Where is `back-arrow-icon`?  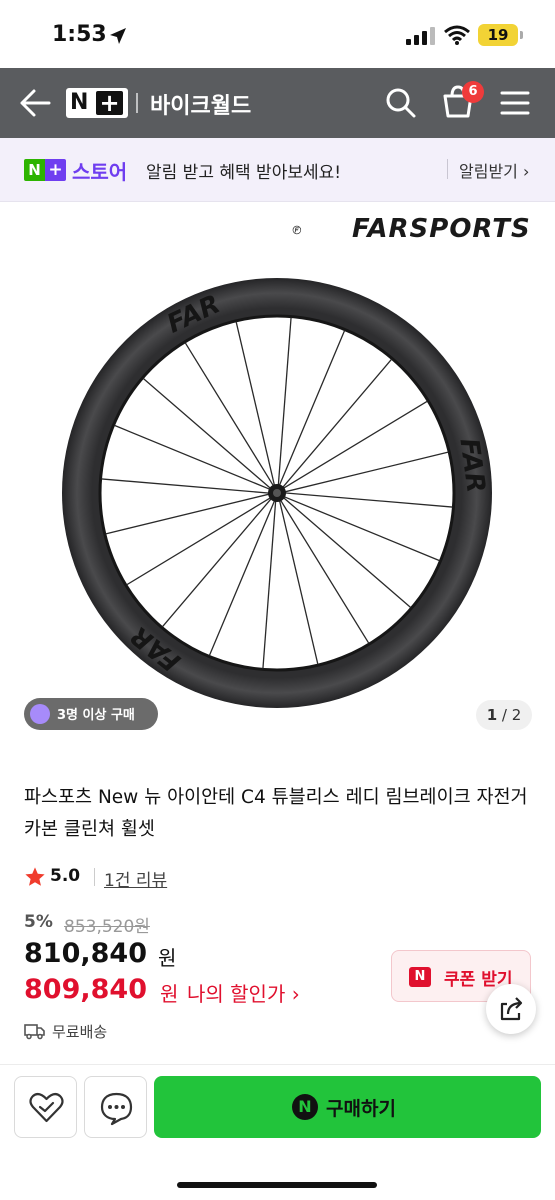
back-arrow-icon is located at coordinates (35, 103).